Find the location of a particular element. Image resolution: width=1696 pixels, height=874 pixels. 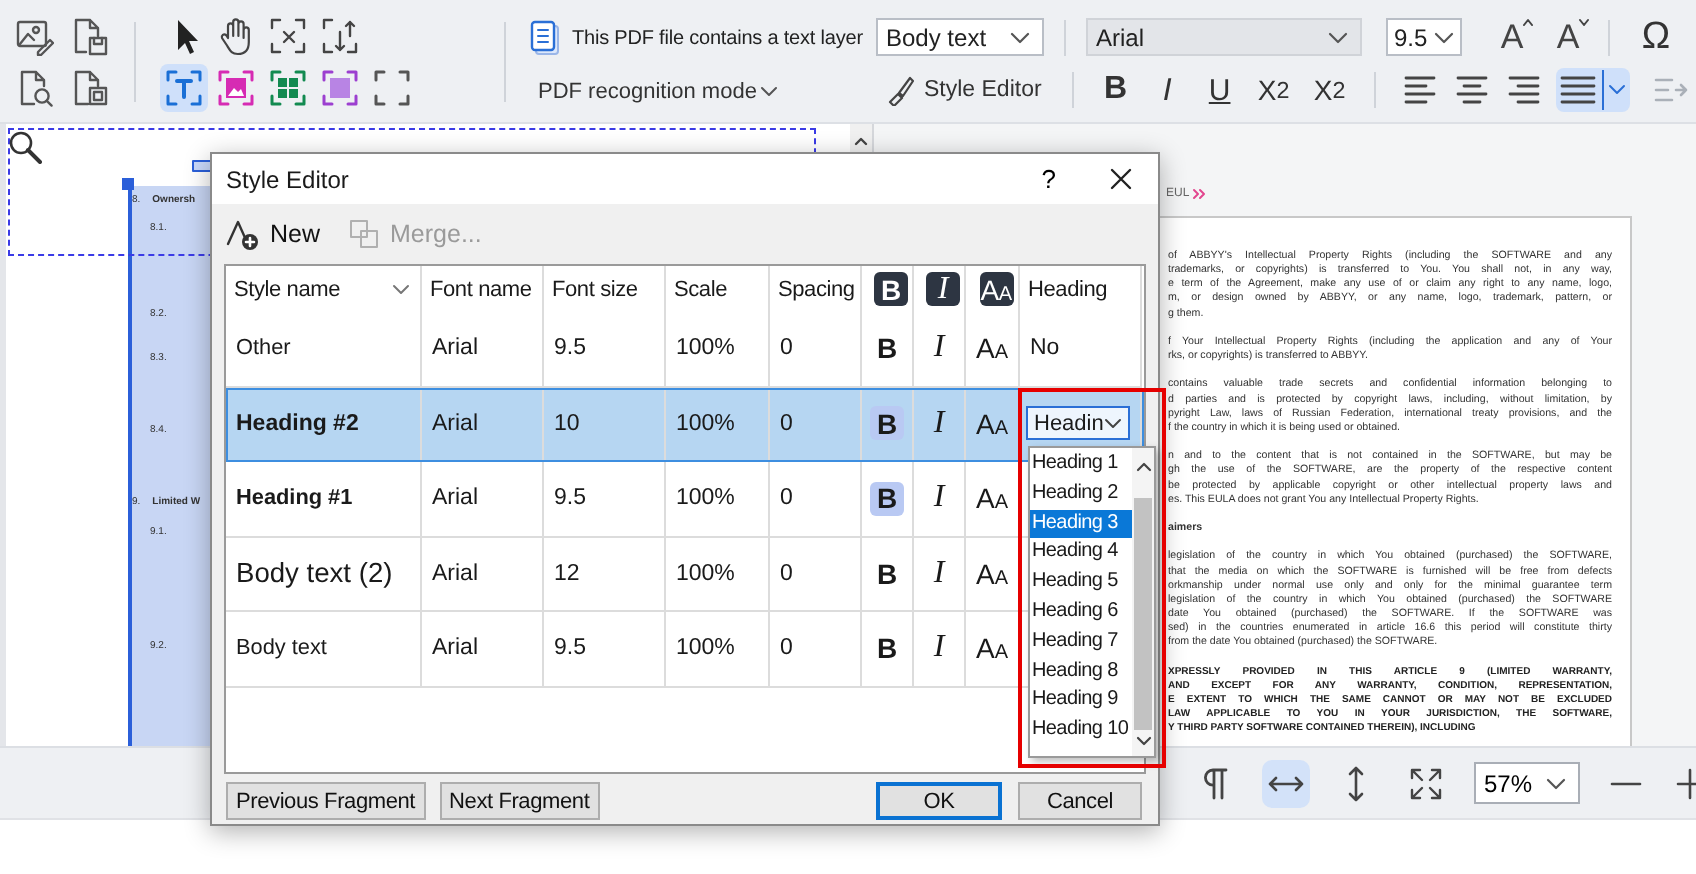

column-header: Font name is located at coordinates (481, 289).